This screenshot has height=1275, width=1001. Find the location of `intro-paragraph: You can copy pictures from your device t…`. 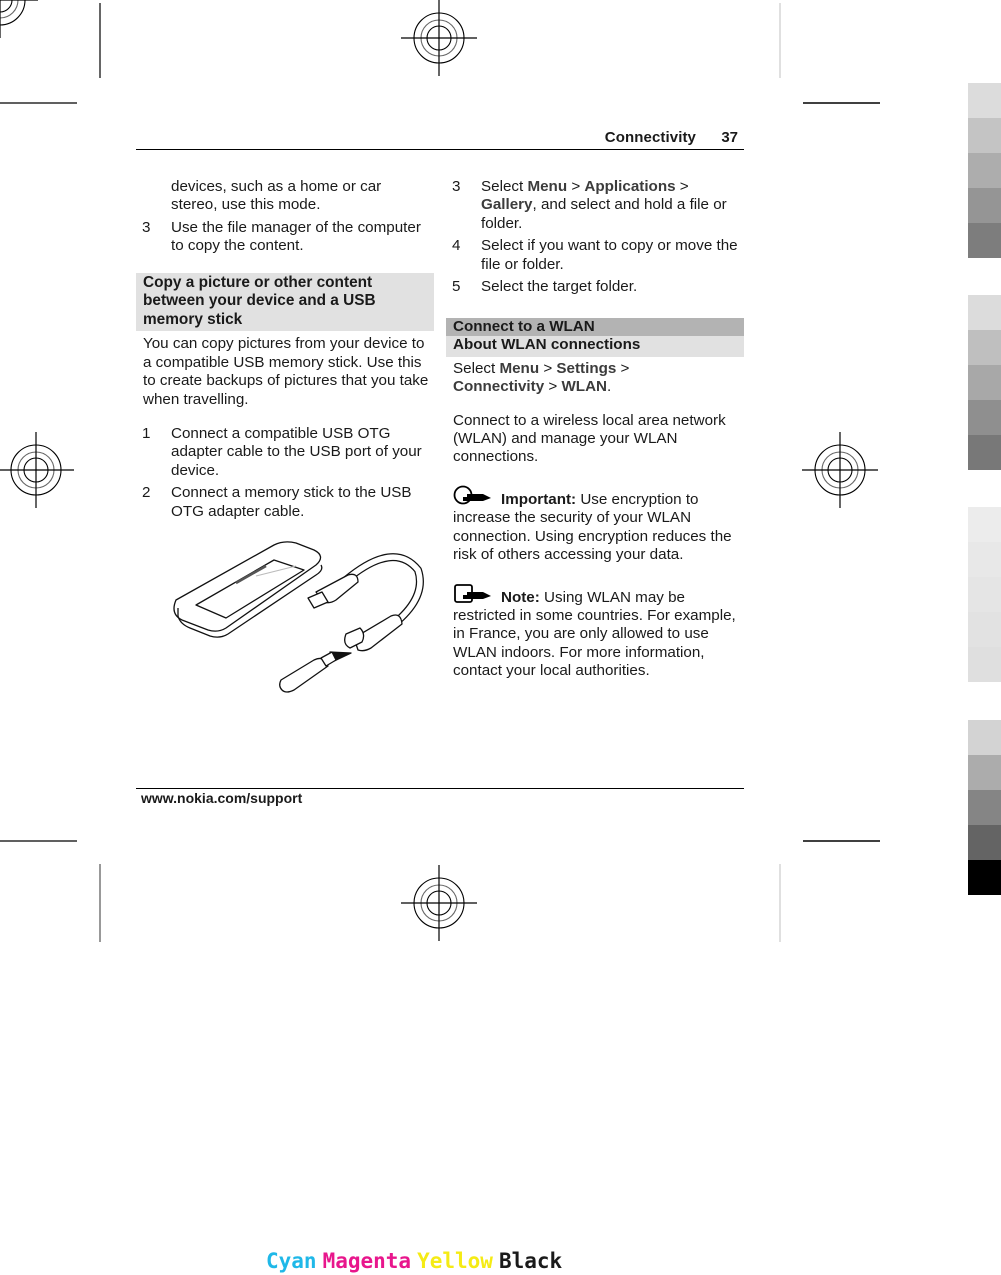

intro-paragraph: You can copy pictures from your device t… is located at coordinates (286, 371).